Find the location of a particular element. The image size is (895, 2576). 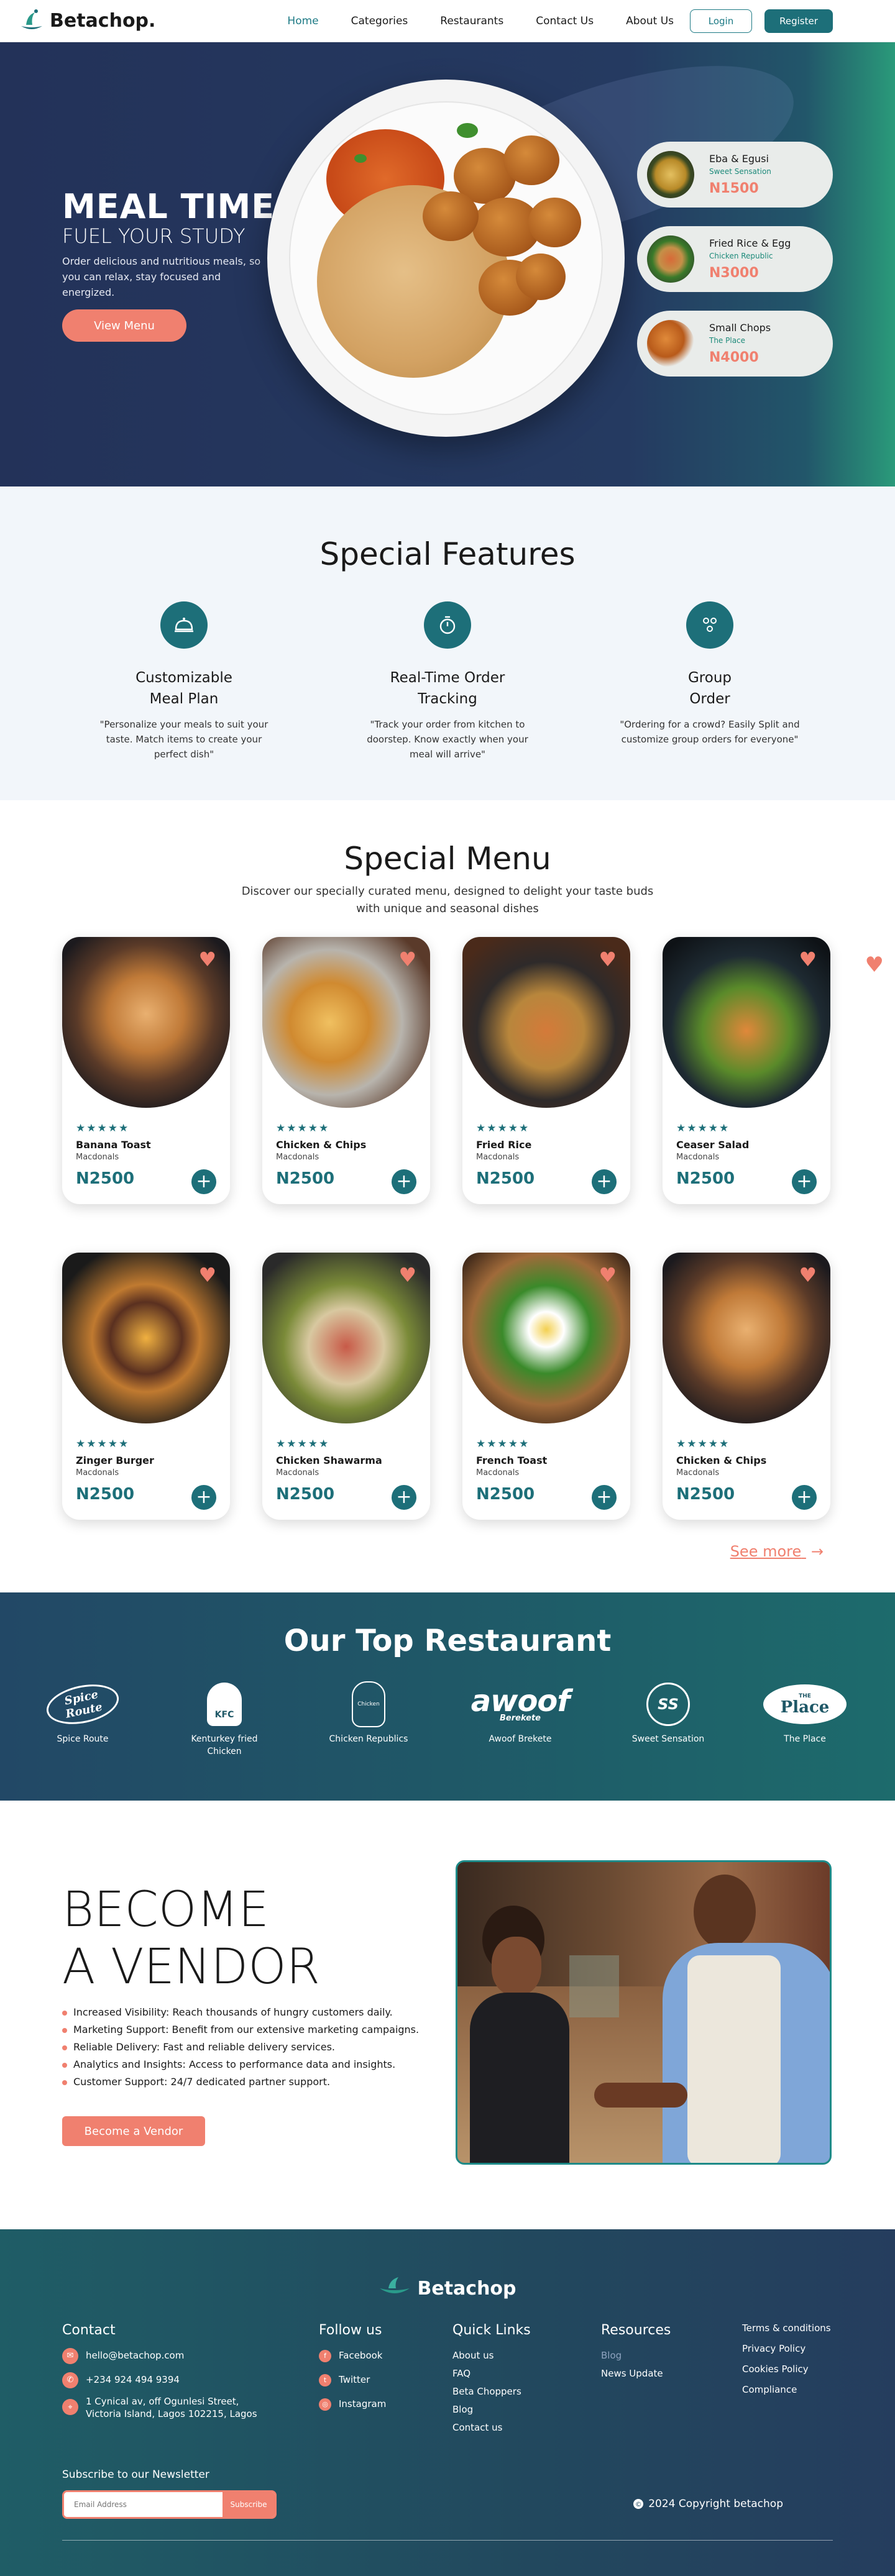

restaurant-name: Awoof Brekete is located at coordinates (521, 1739).